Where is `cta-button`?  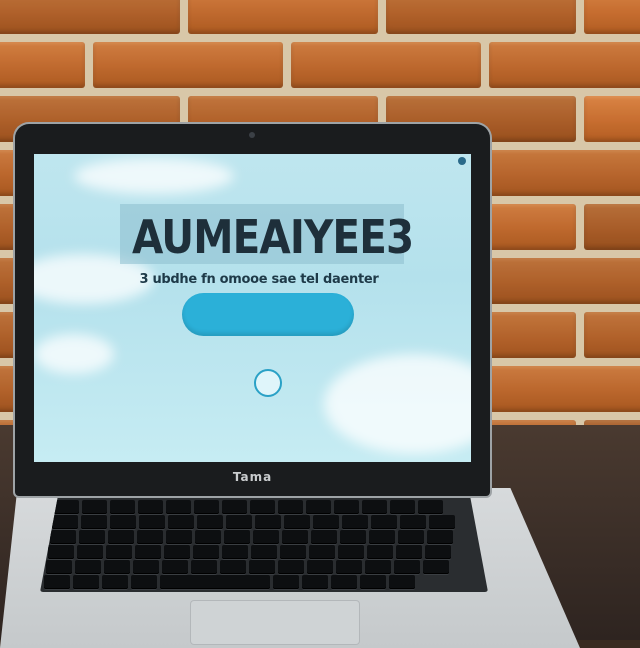
cta-button is located at coordinates (268, 314).